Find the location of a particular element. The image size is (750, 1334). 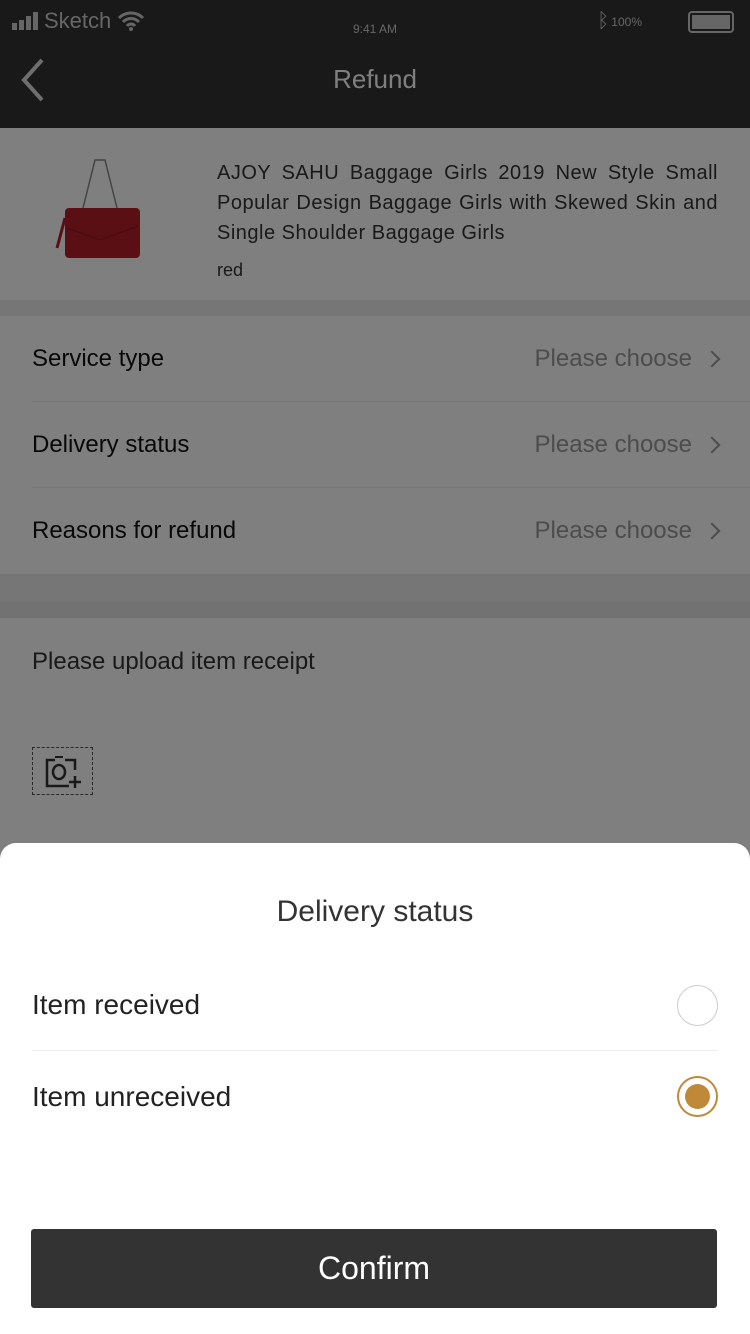

sheet-title: Delivery status is located at coordinates (375, 911).